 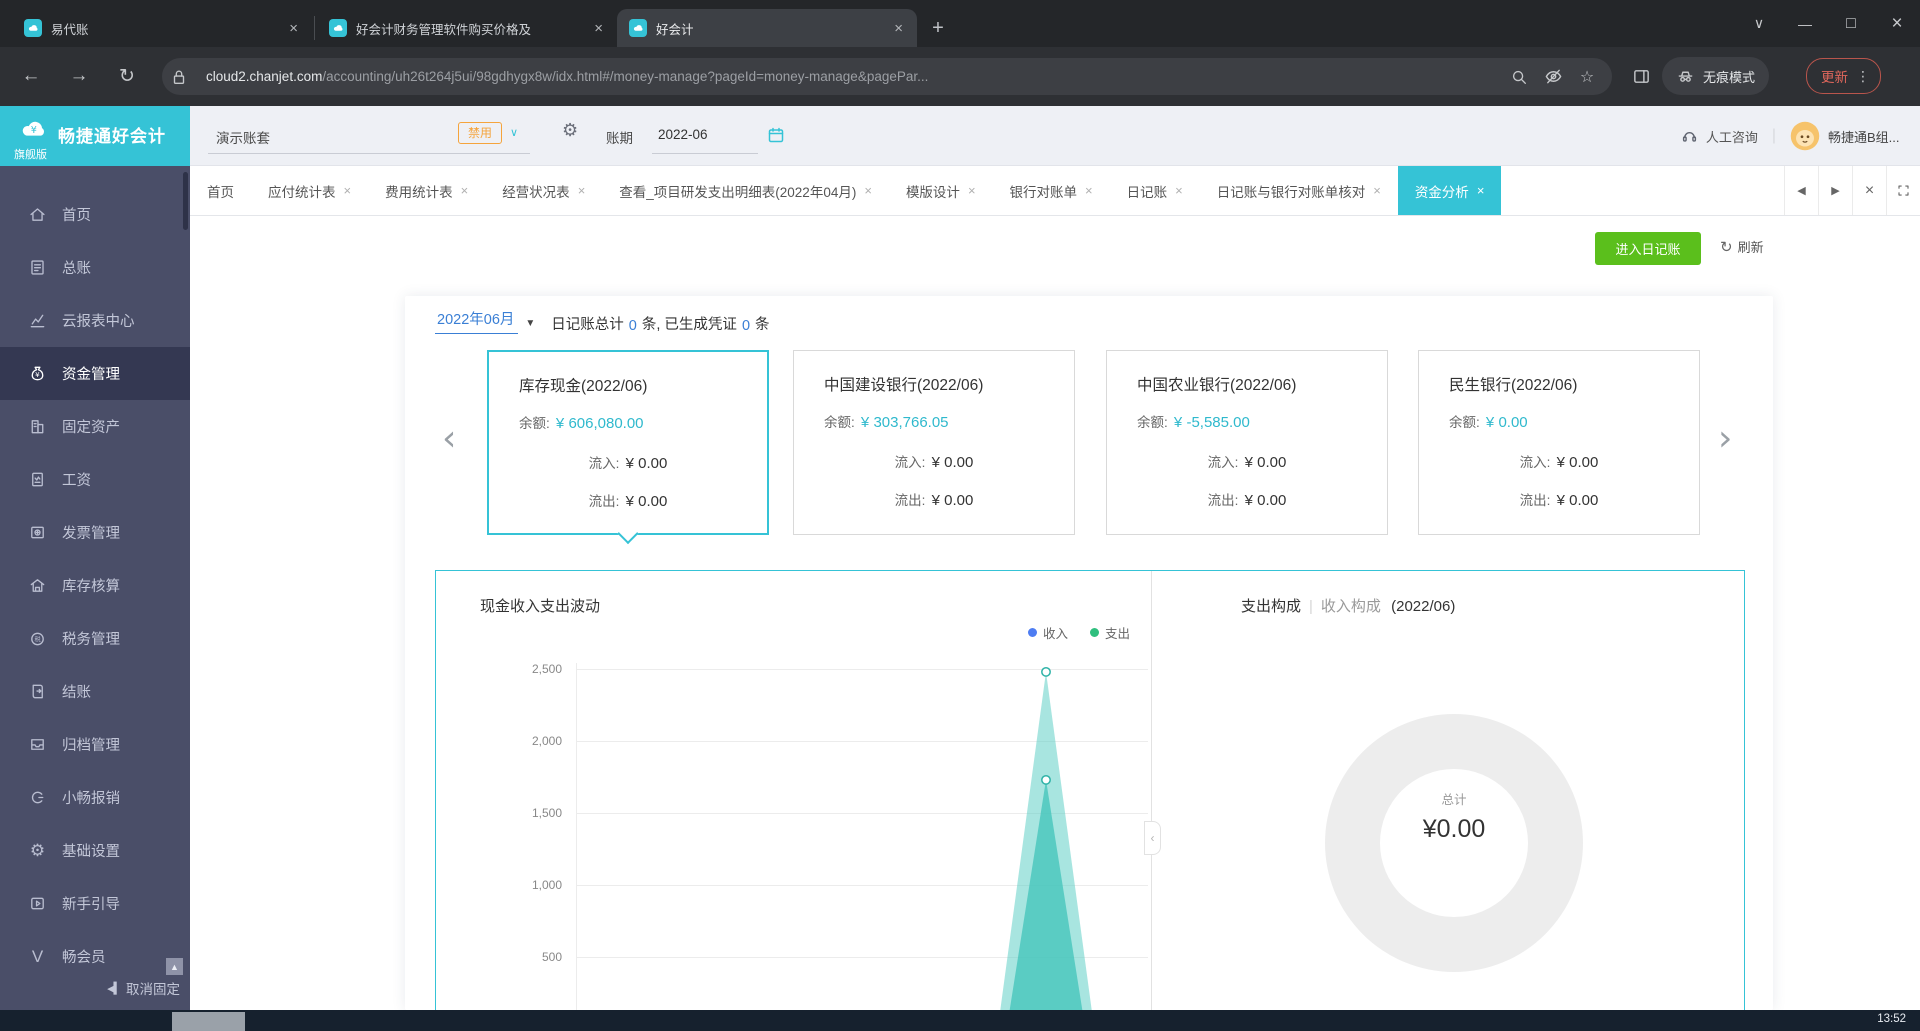 What do you see at coordinates (1897, 23) in the screenshot?
I see `close-window-icon: ×` at bounding box center [1897, 23].